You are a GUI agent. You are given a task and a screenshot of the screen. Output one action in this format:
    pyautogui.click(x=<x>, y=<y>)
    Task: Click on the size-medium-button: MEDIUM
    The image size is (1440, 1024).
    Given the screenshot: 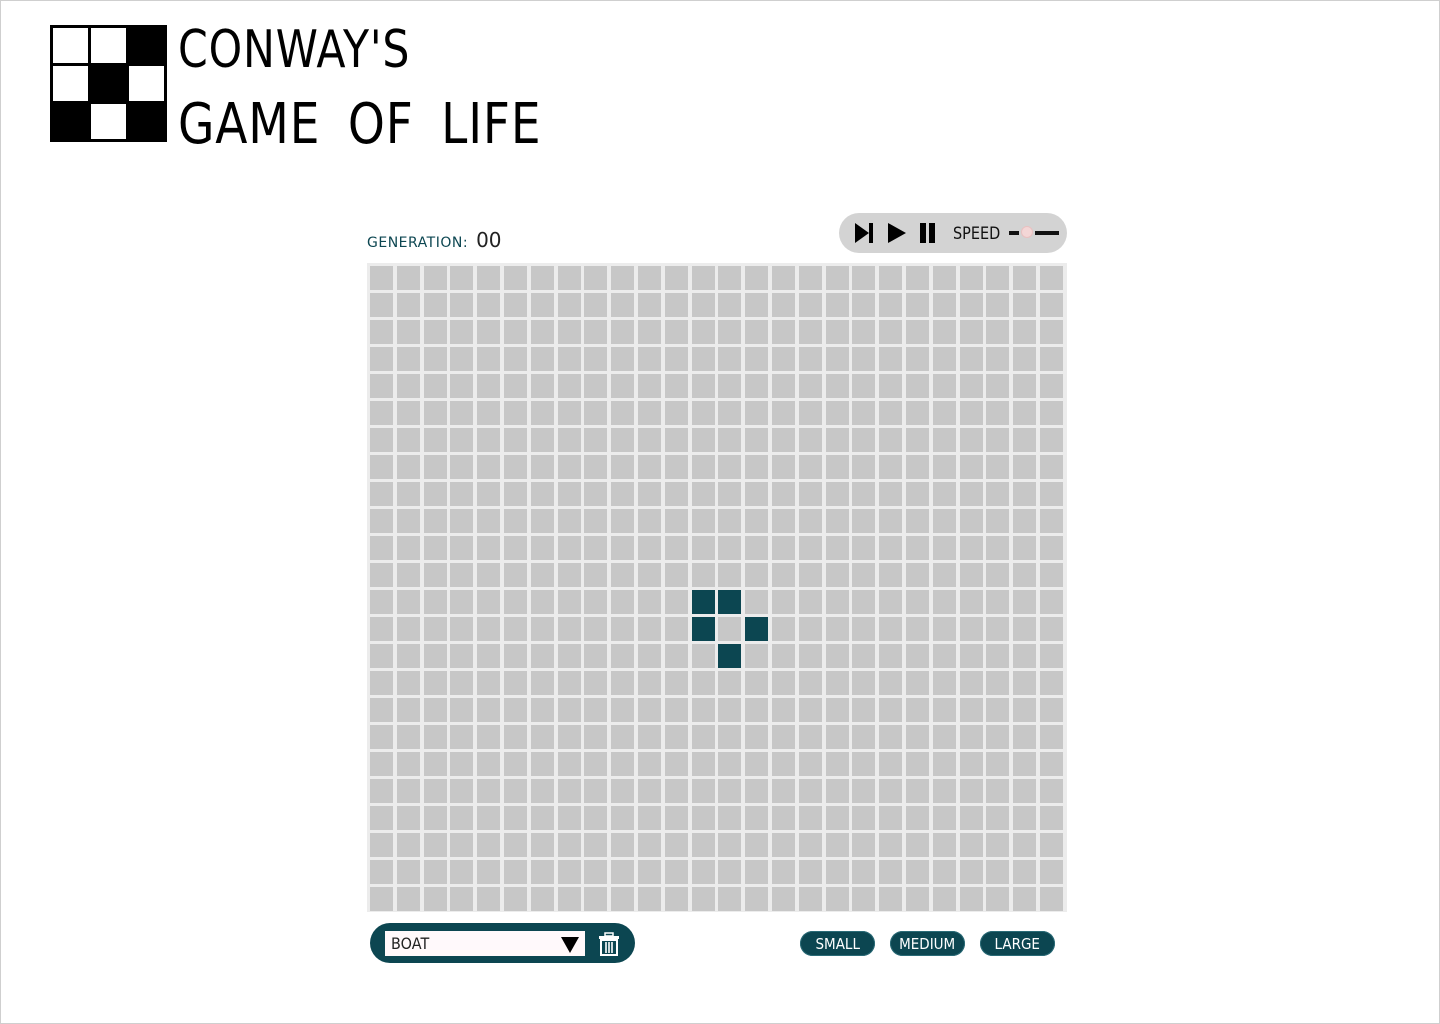 What is the action you would take?
    pyautogui.click(x=927, y=943)
    